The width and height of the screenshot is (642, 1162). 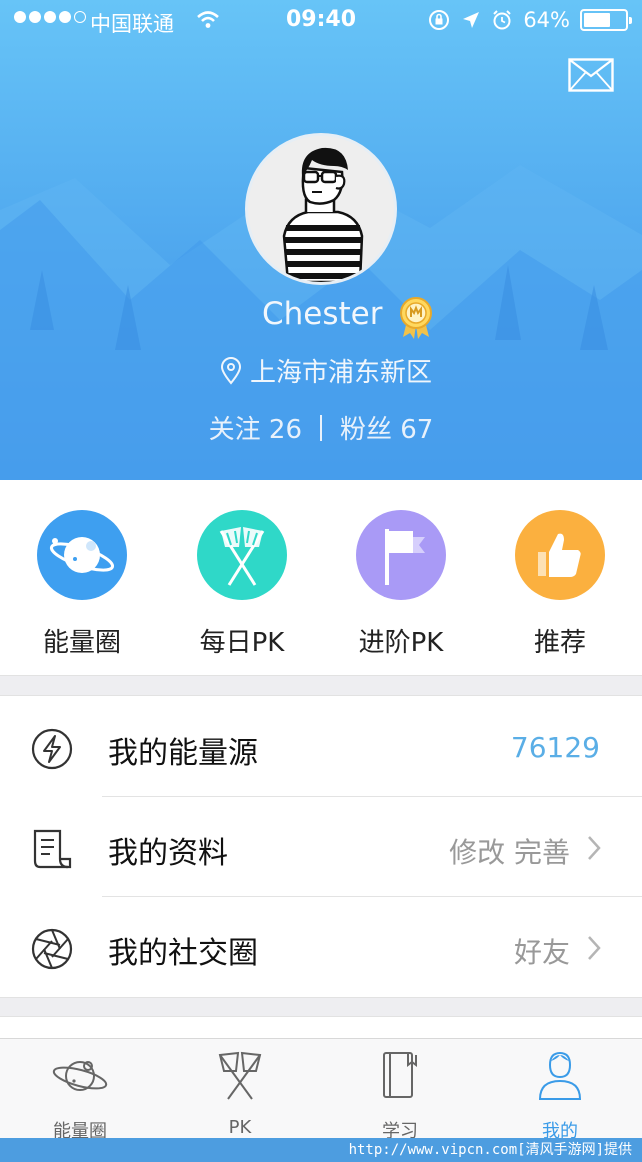 I want to click on tab-mine: 我的, so click(x=560, y=1097).